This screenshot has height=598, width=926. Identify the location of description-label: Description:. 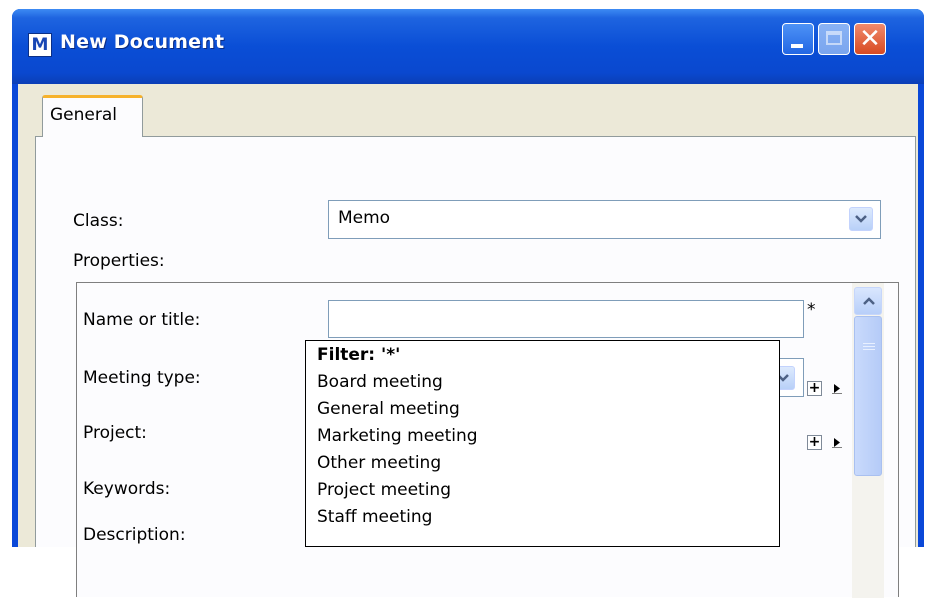
(134, 535).